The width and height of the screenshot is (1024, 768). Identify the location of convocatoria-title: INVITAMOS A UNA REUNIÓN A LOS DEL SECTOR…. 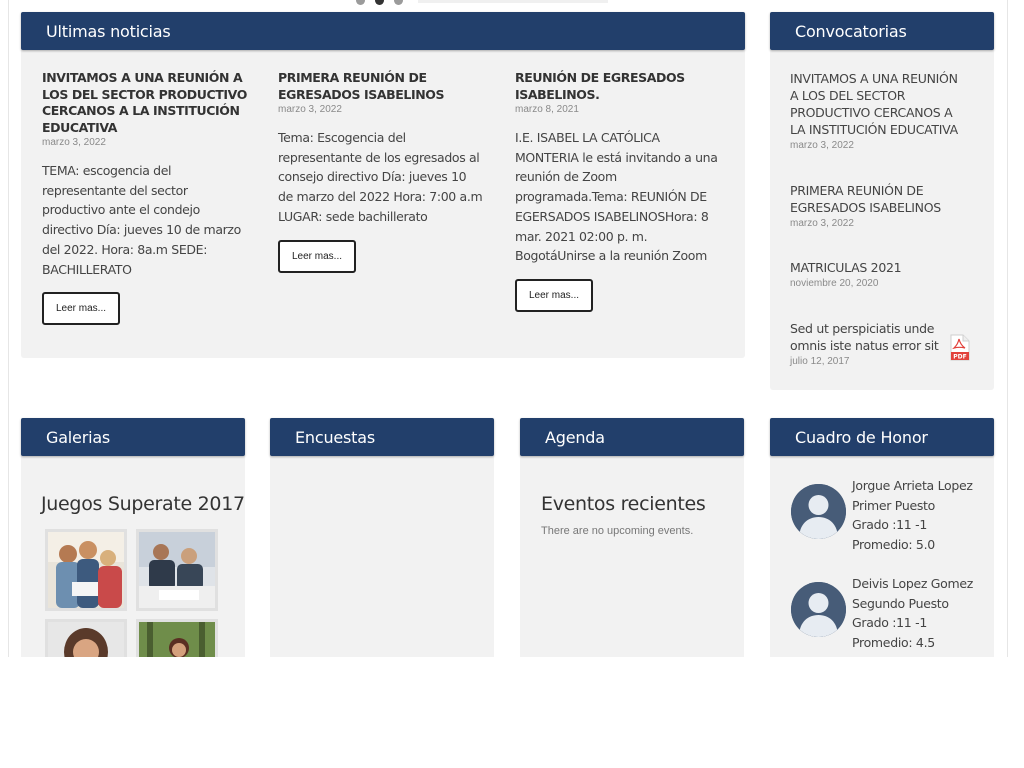
(877, 104).